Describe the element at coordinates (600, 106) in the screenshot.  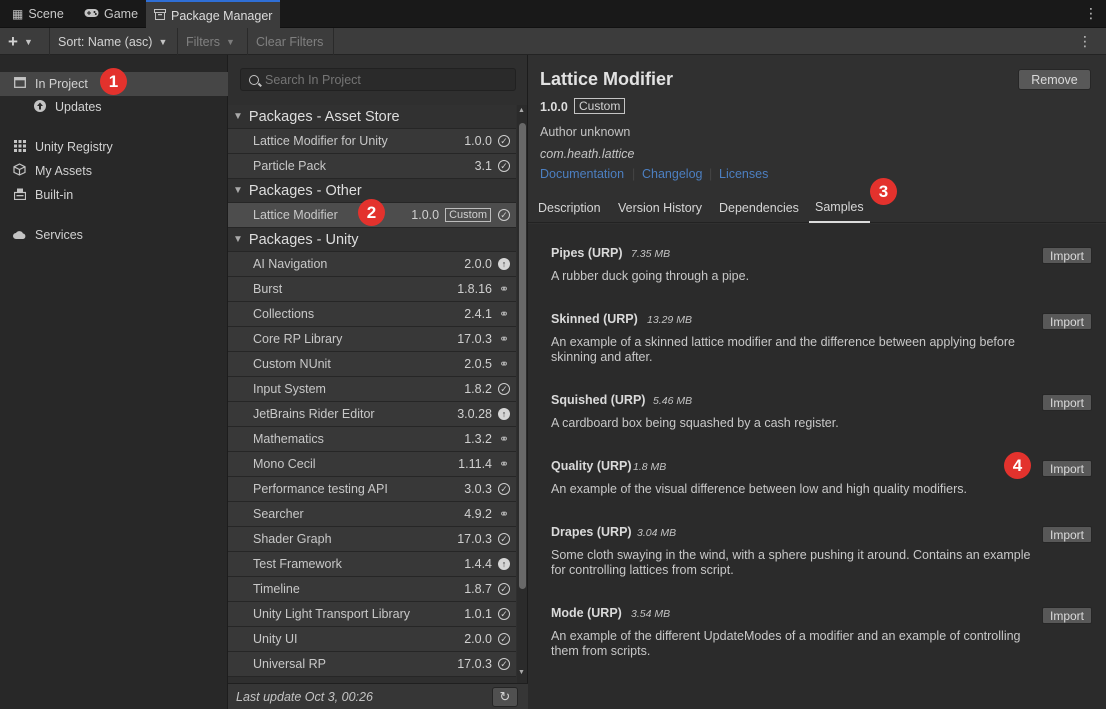
I see `custom-badge: Custom` at that location.